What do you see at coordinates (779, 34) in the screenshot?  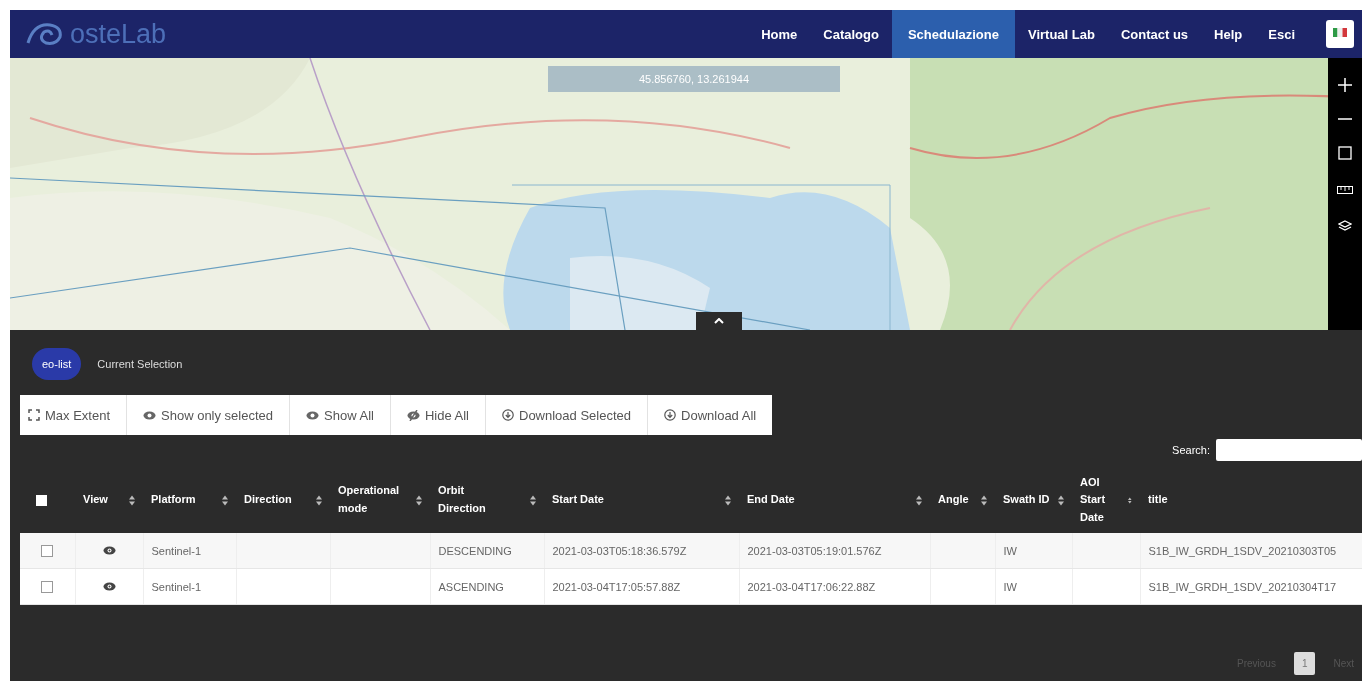 I see `nav-link: Home` at bounding box center [779, 34].